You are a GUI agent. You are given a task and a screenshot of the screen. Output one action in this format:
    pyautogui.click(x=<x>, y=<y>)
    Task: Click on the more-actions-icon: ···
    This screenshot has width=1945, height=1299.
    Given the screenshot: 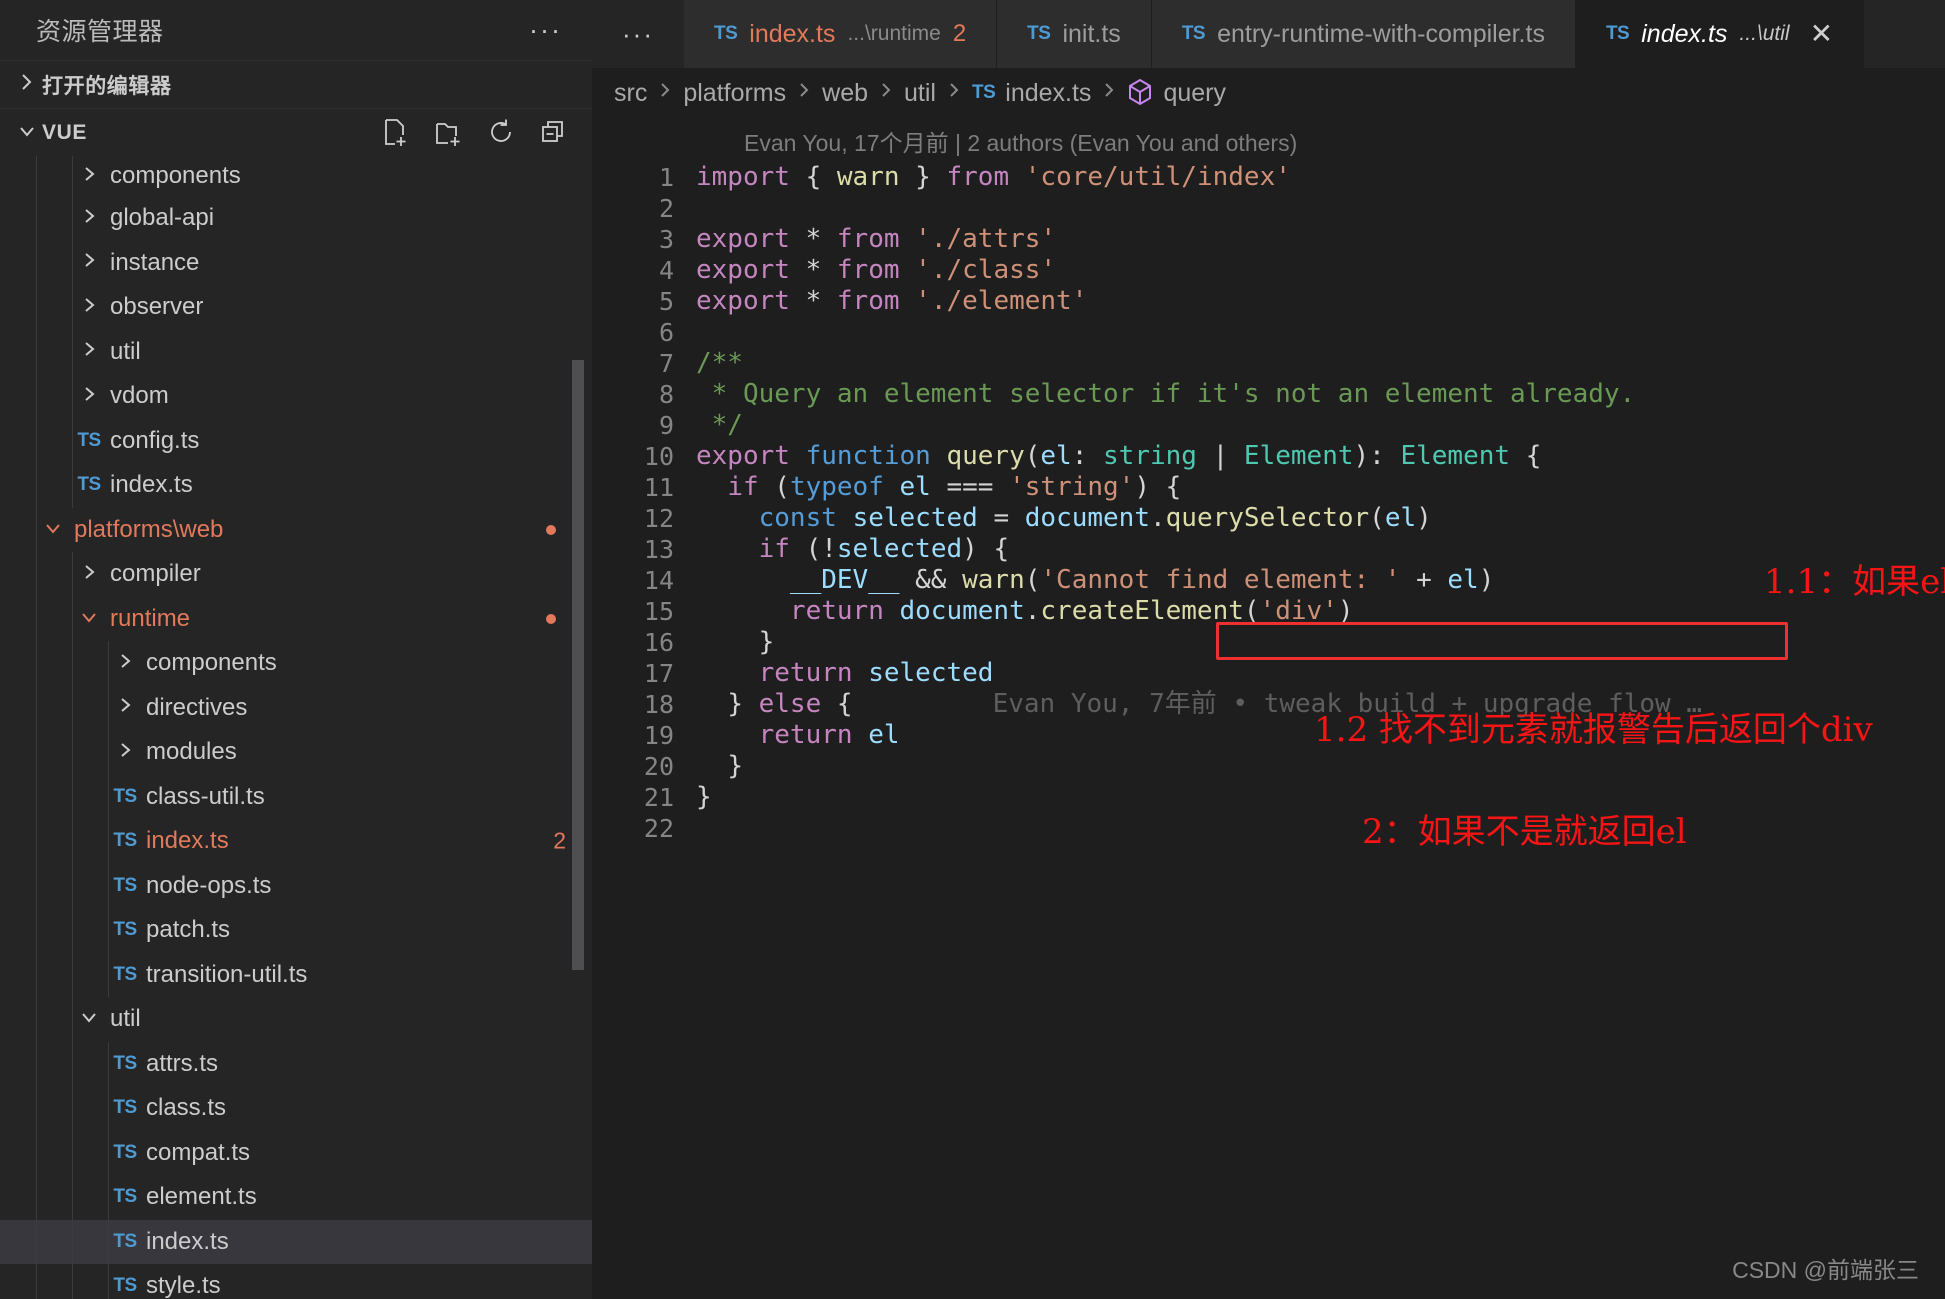 What is the action you would take?
    pyautogui.click(x=545, y=30)
    